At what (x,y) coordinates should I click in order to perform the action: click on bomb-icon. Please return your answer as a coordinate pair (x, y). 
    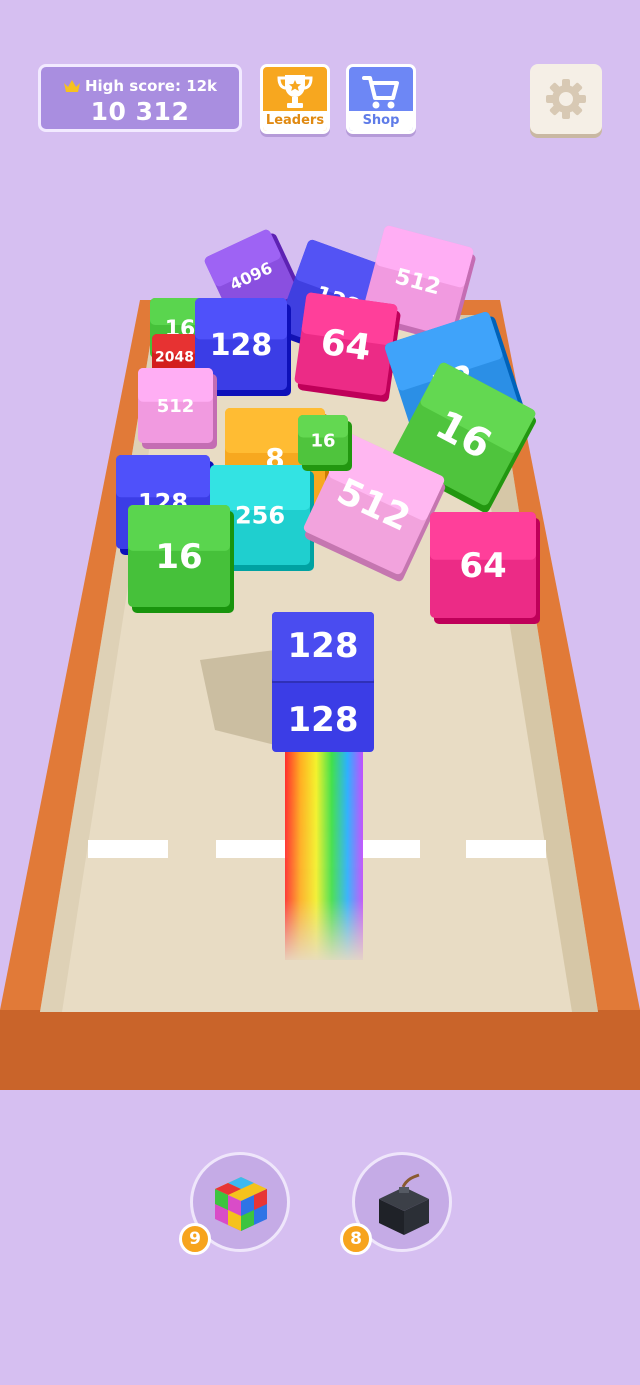
    Looking at the image, I should click on (404, 1204).